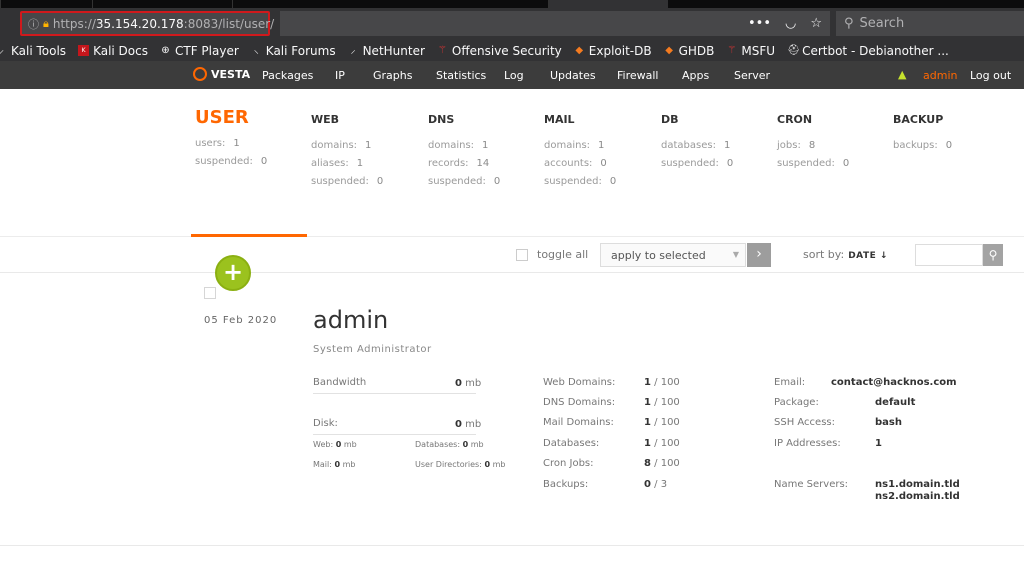 The image size is (1024, 570). What do you see at coordinates (930, 23) in the screenshot?
I see `search-input: ⚲ Search` at bounding box center [930, 23].